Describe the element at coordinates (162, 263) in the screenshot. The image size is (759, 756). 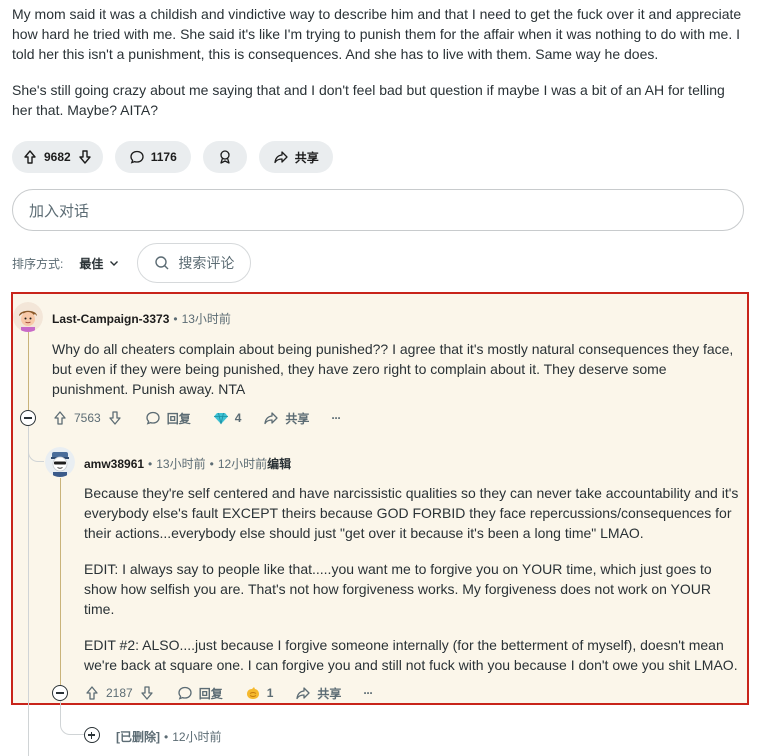
I see `search-icon` at that location.